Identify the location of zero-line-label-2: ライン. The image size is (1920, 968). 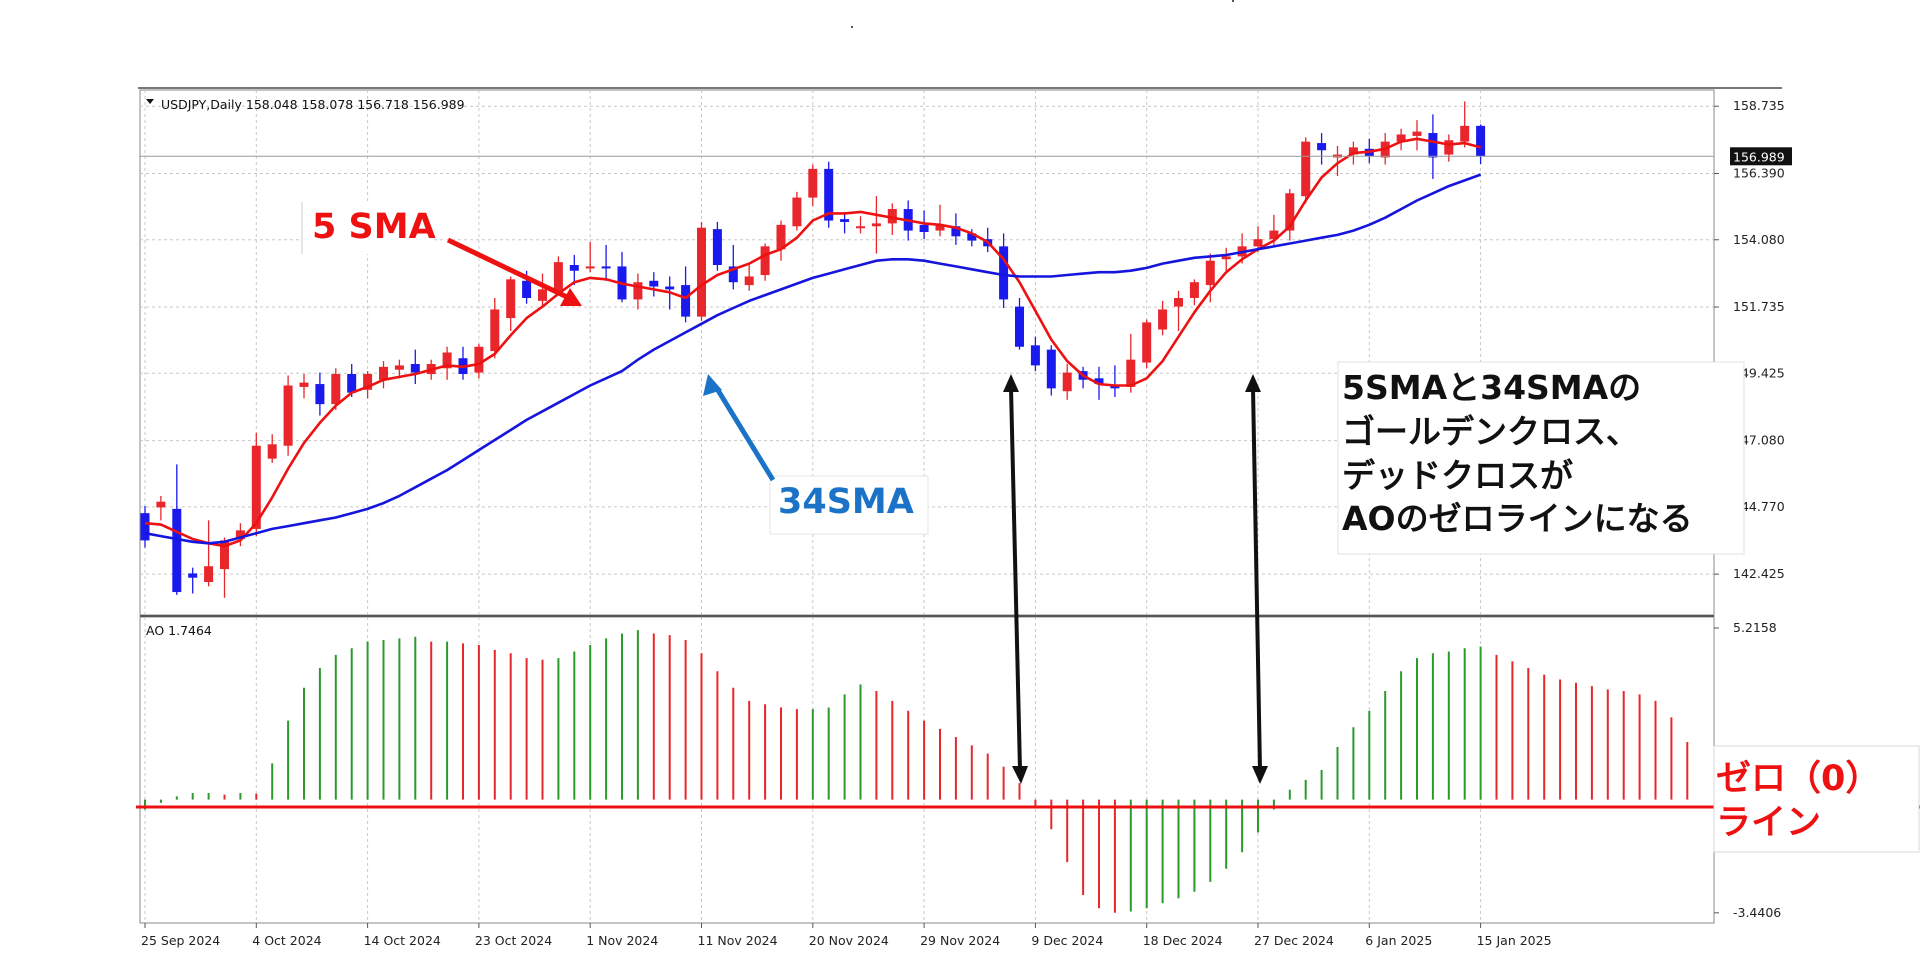
(1768, 823).